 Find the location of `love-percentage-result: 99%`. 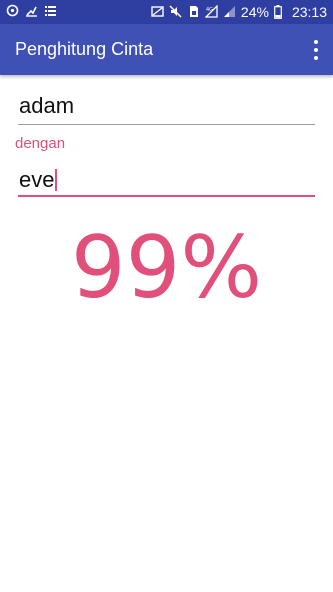

love-percentage-result: 99% is located at coordinates (166, 268).